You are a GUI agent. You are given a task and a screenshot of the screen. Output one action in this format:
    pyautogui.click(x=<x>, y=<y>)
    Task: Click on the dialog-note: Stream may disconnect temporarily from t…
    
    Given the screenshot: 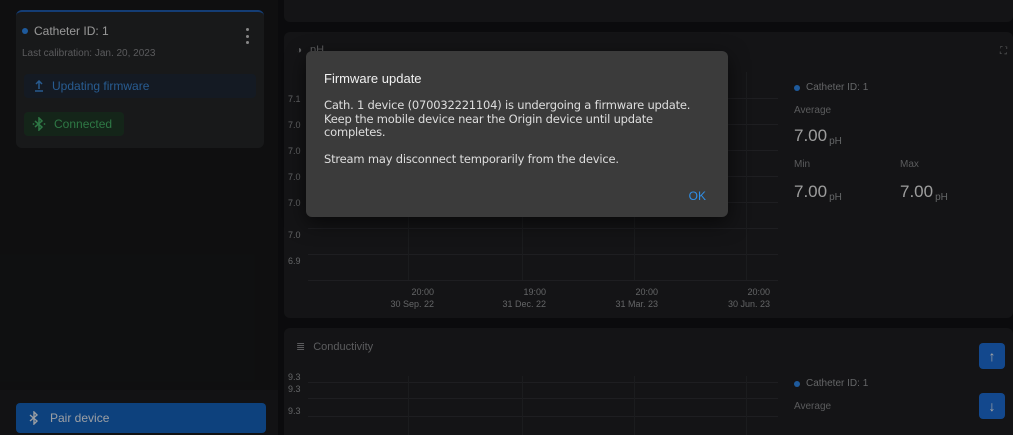 What is the action you would take?
    pyautogui.click(x=471, y=158)
    